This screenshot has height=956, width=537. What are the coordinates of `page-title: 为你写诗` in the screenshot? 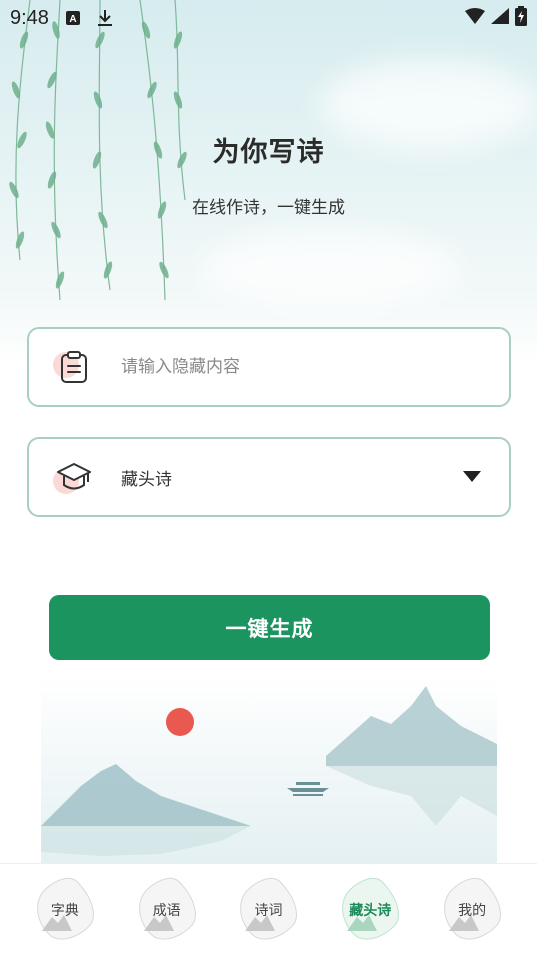 It's located at (268, 152).